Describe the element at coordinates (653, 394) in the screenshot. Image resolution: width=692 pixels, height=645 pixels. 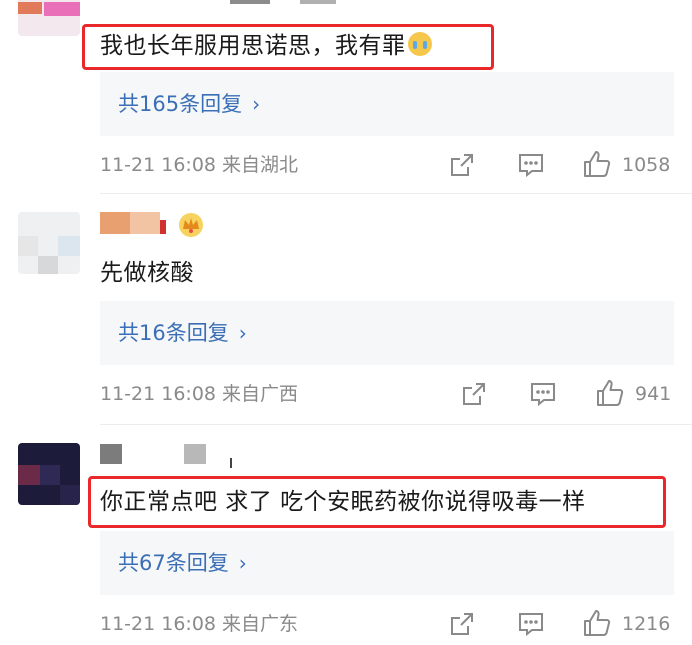
I see `like-count: 941` at that location.